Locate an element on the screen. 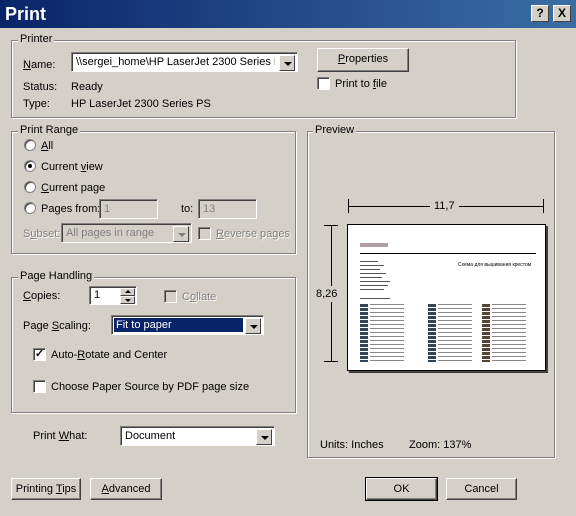  printing-tips-button: Printing Tips is located at coordinates (46, 489).